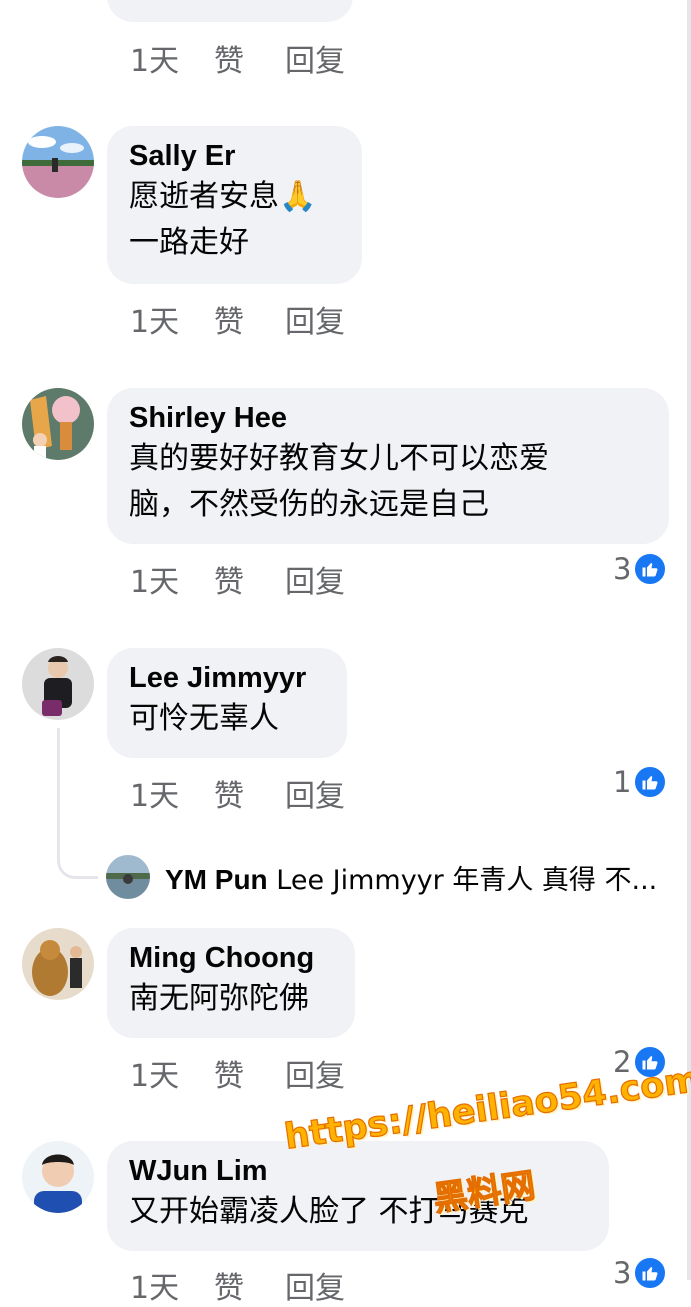  What do you see at coordinates (223, 219) in the screenshot?
I see `comment-text: 愿逝者安息🙏 一路走好` at bounding box center [223, 219].